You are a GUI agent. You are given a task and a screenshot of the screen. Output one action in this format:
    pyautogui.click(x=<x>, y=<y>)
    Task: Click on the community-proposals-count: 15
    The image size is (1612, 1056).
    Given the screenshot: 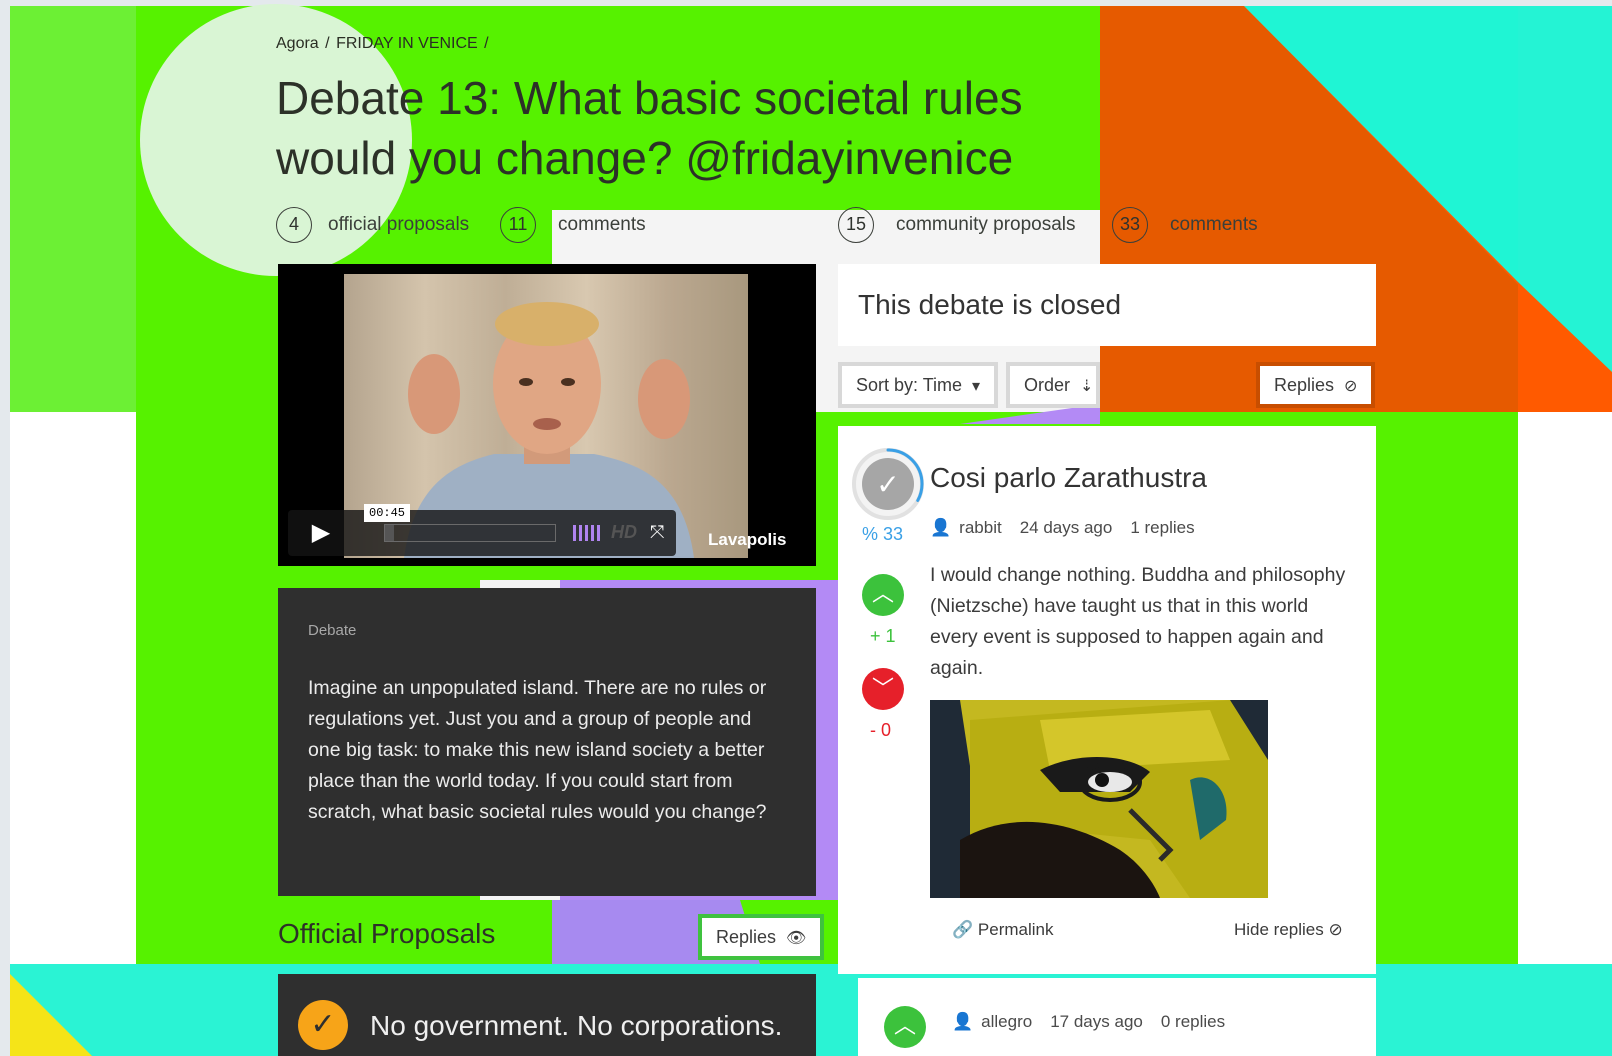 What is the action you would take?
    pyautogui.click(x=856, y=225)
    